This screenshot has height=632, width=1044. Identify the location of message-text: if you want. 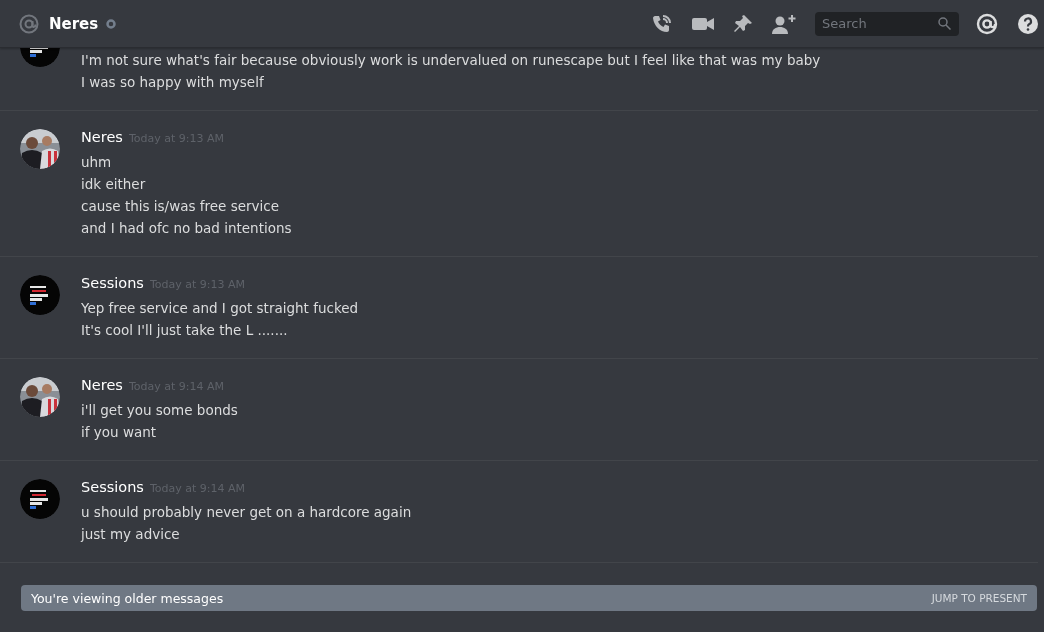
(119, 432).